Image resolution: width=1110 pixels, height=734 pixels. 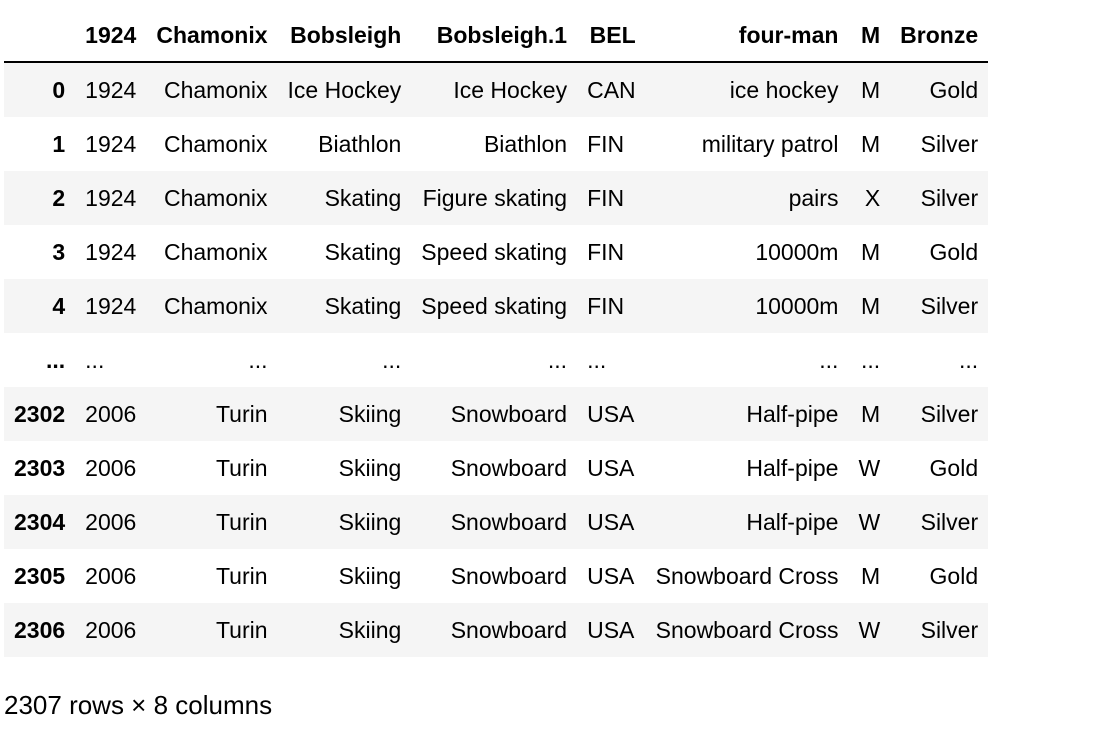 I want to click on row-index: 2305, so click(x=40, y=575).